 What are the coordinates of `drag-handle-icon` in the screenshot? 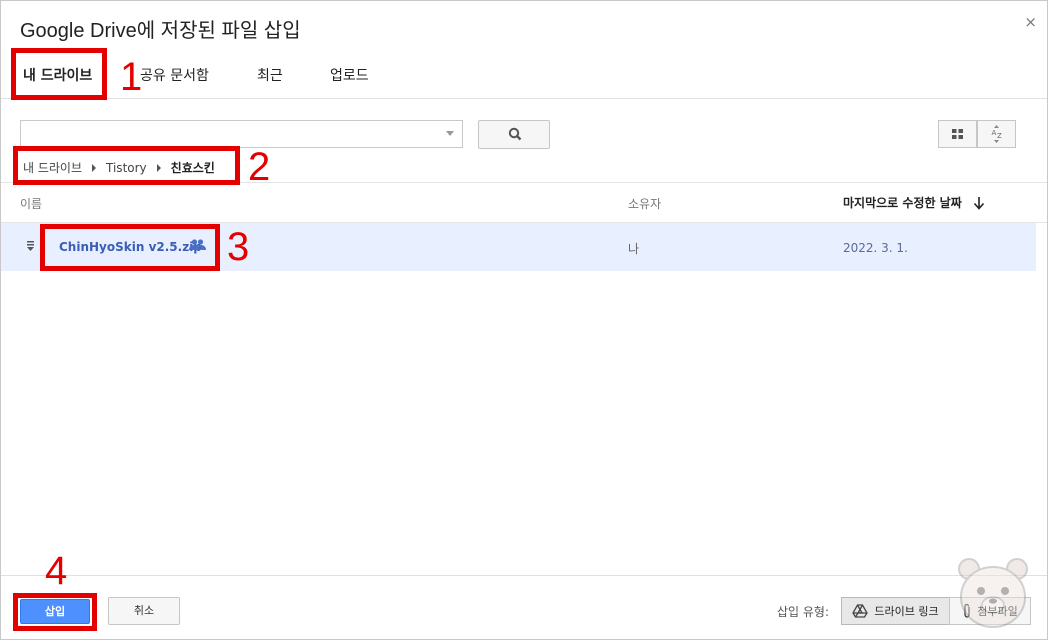 It's located at (30, 246).